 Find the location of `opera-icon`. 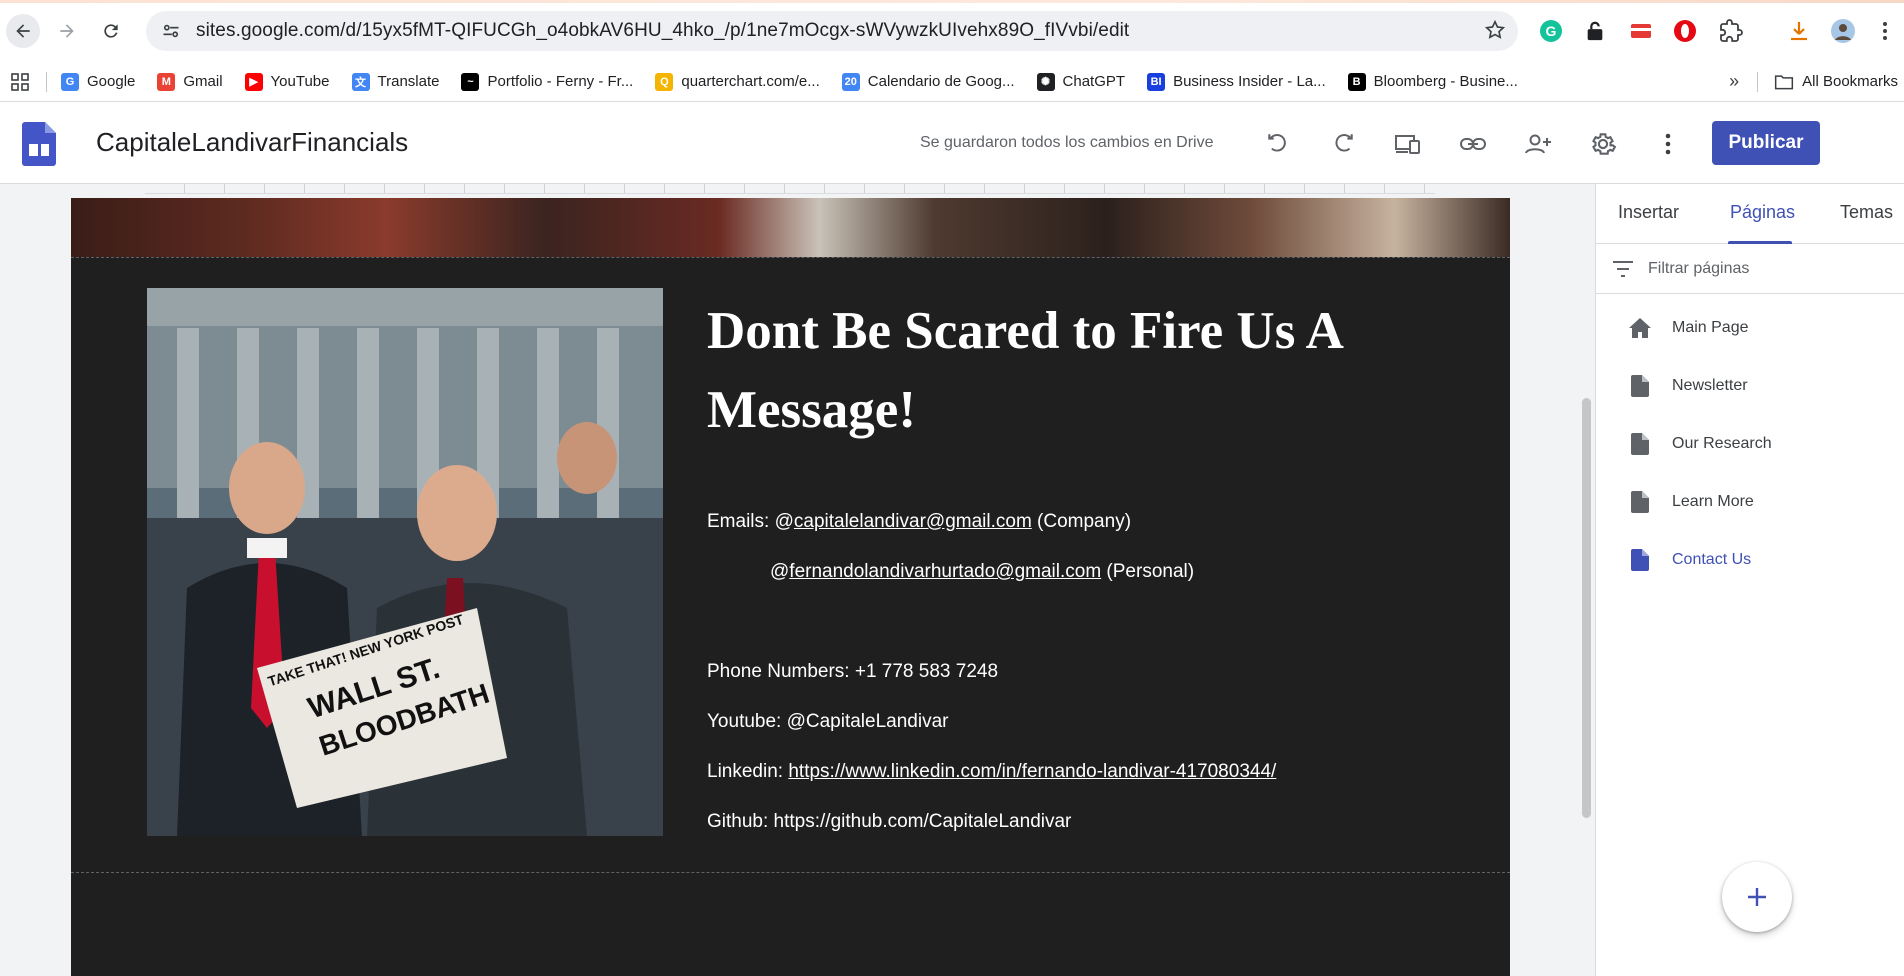

opera-icon is located at coordinates (1685, 31).